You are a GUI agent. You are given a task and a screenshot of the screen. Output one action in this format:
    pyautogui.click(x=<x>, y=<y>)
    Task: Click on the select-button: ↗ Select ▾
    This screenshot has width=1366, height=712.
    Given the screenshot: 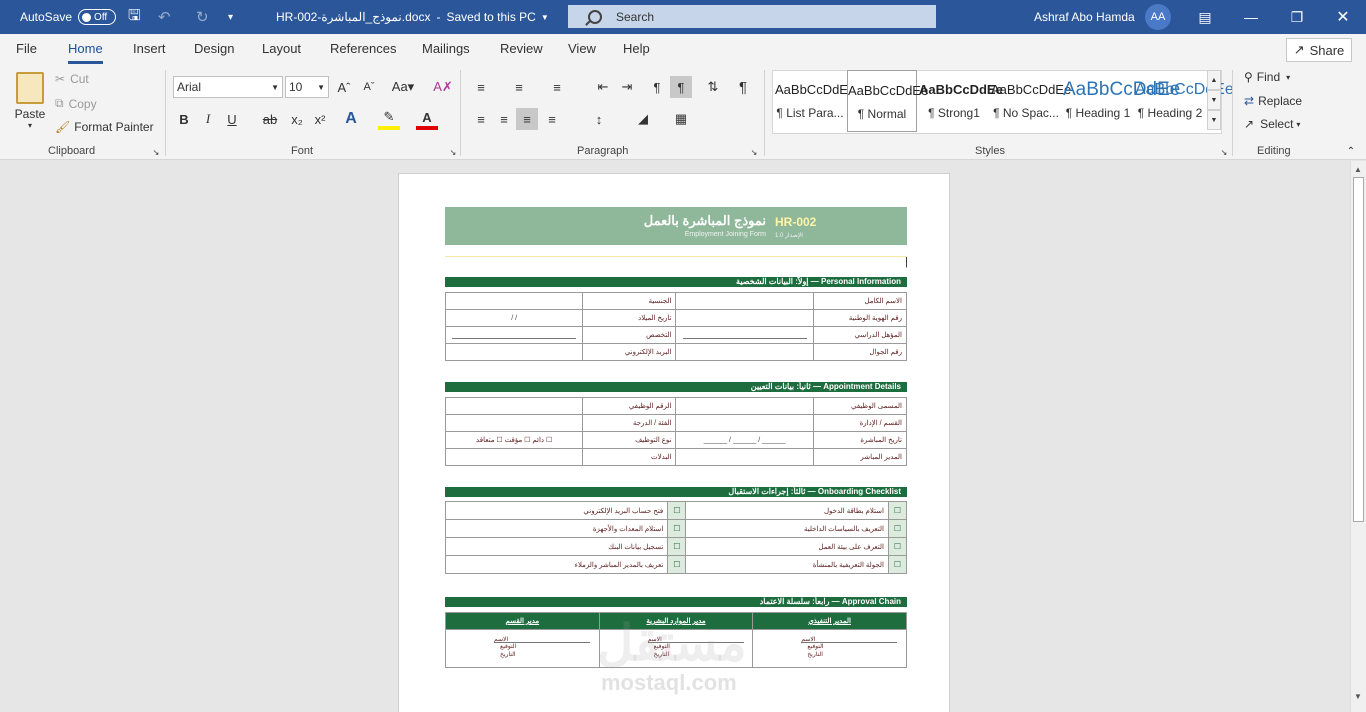 What is the action you would take?
    pyautogui.click(x=1272, y=124)
    